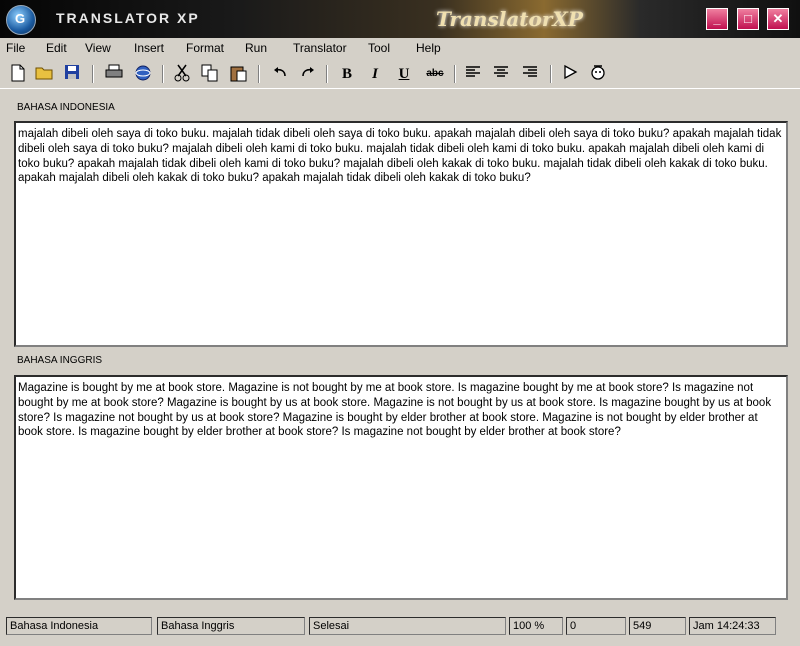  What do you see at coordinates (182, 74) in the screenshot?
I see `cut-icon` at bounding box center [182, 74].